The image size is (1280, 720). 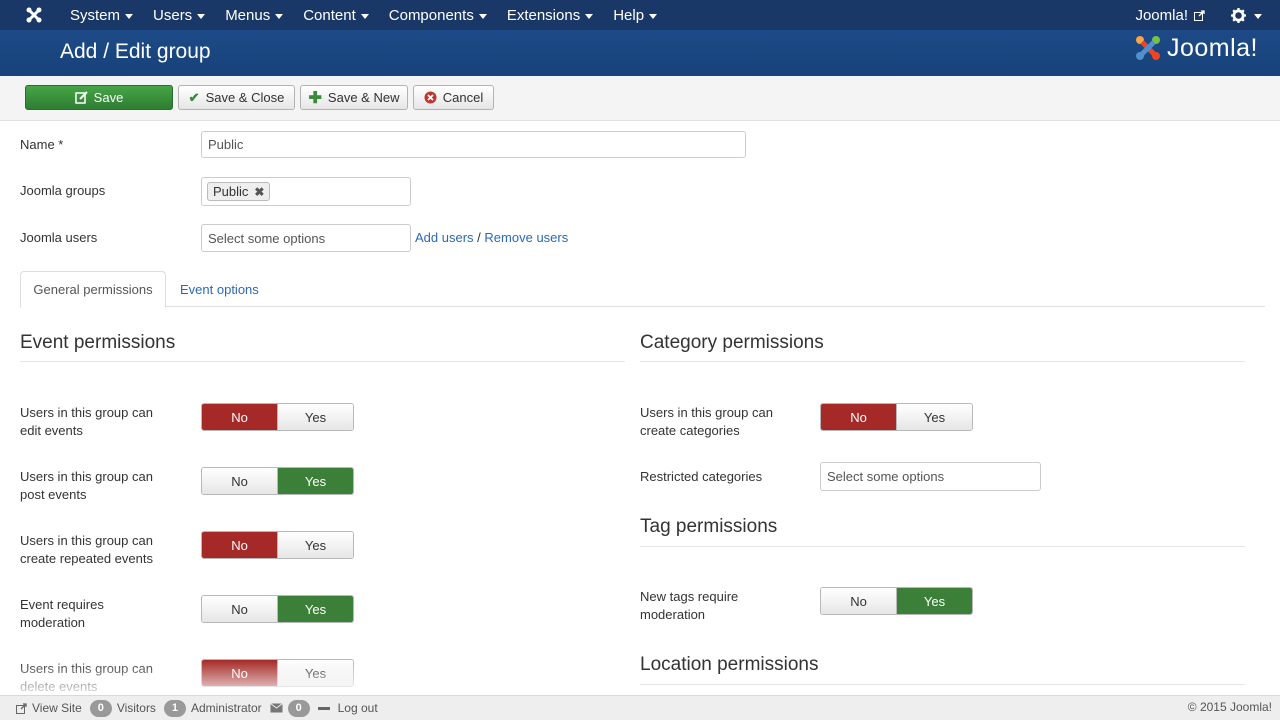 I want to click on add-users-link: Add users, so click(x=444, y=237).